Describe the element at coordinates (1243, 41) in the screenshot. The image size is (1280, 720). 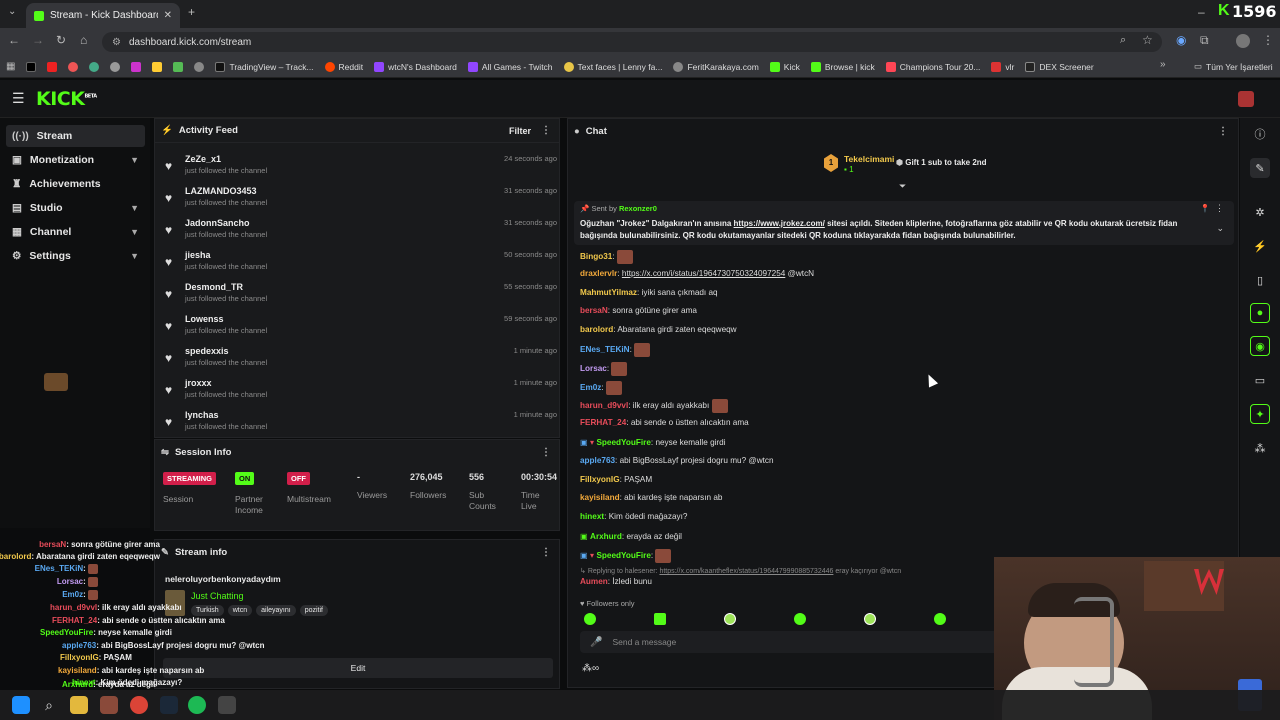
I see `profile-avatar` at that location.